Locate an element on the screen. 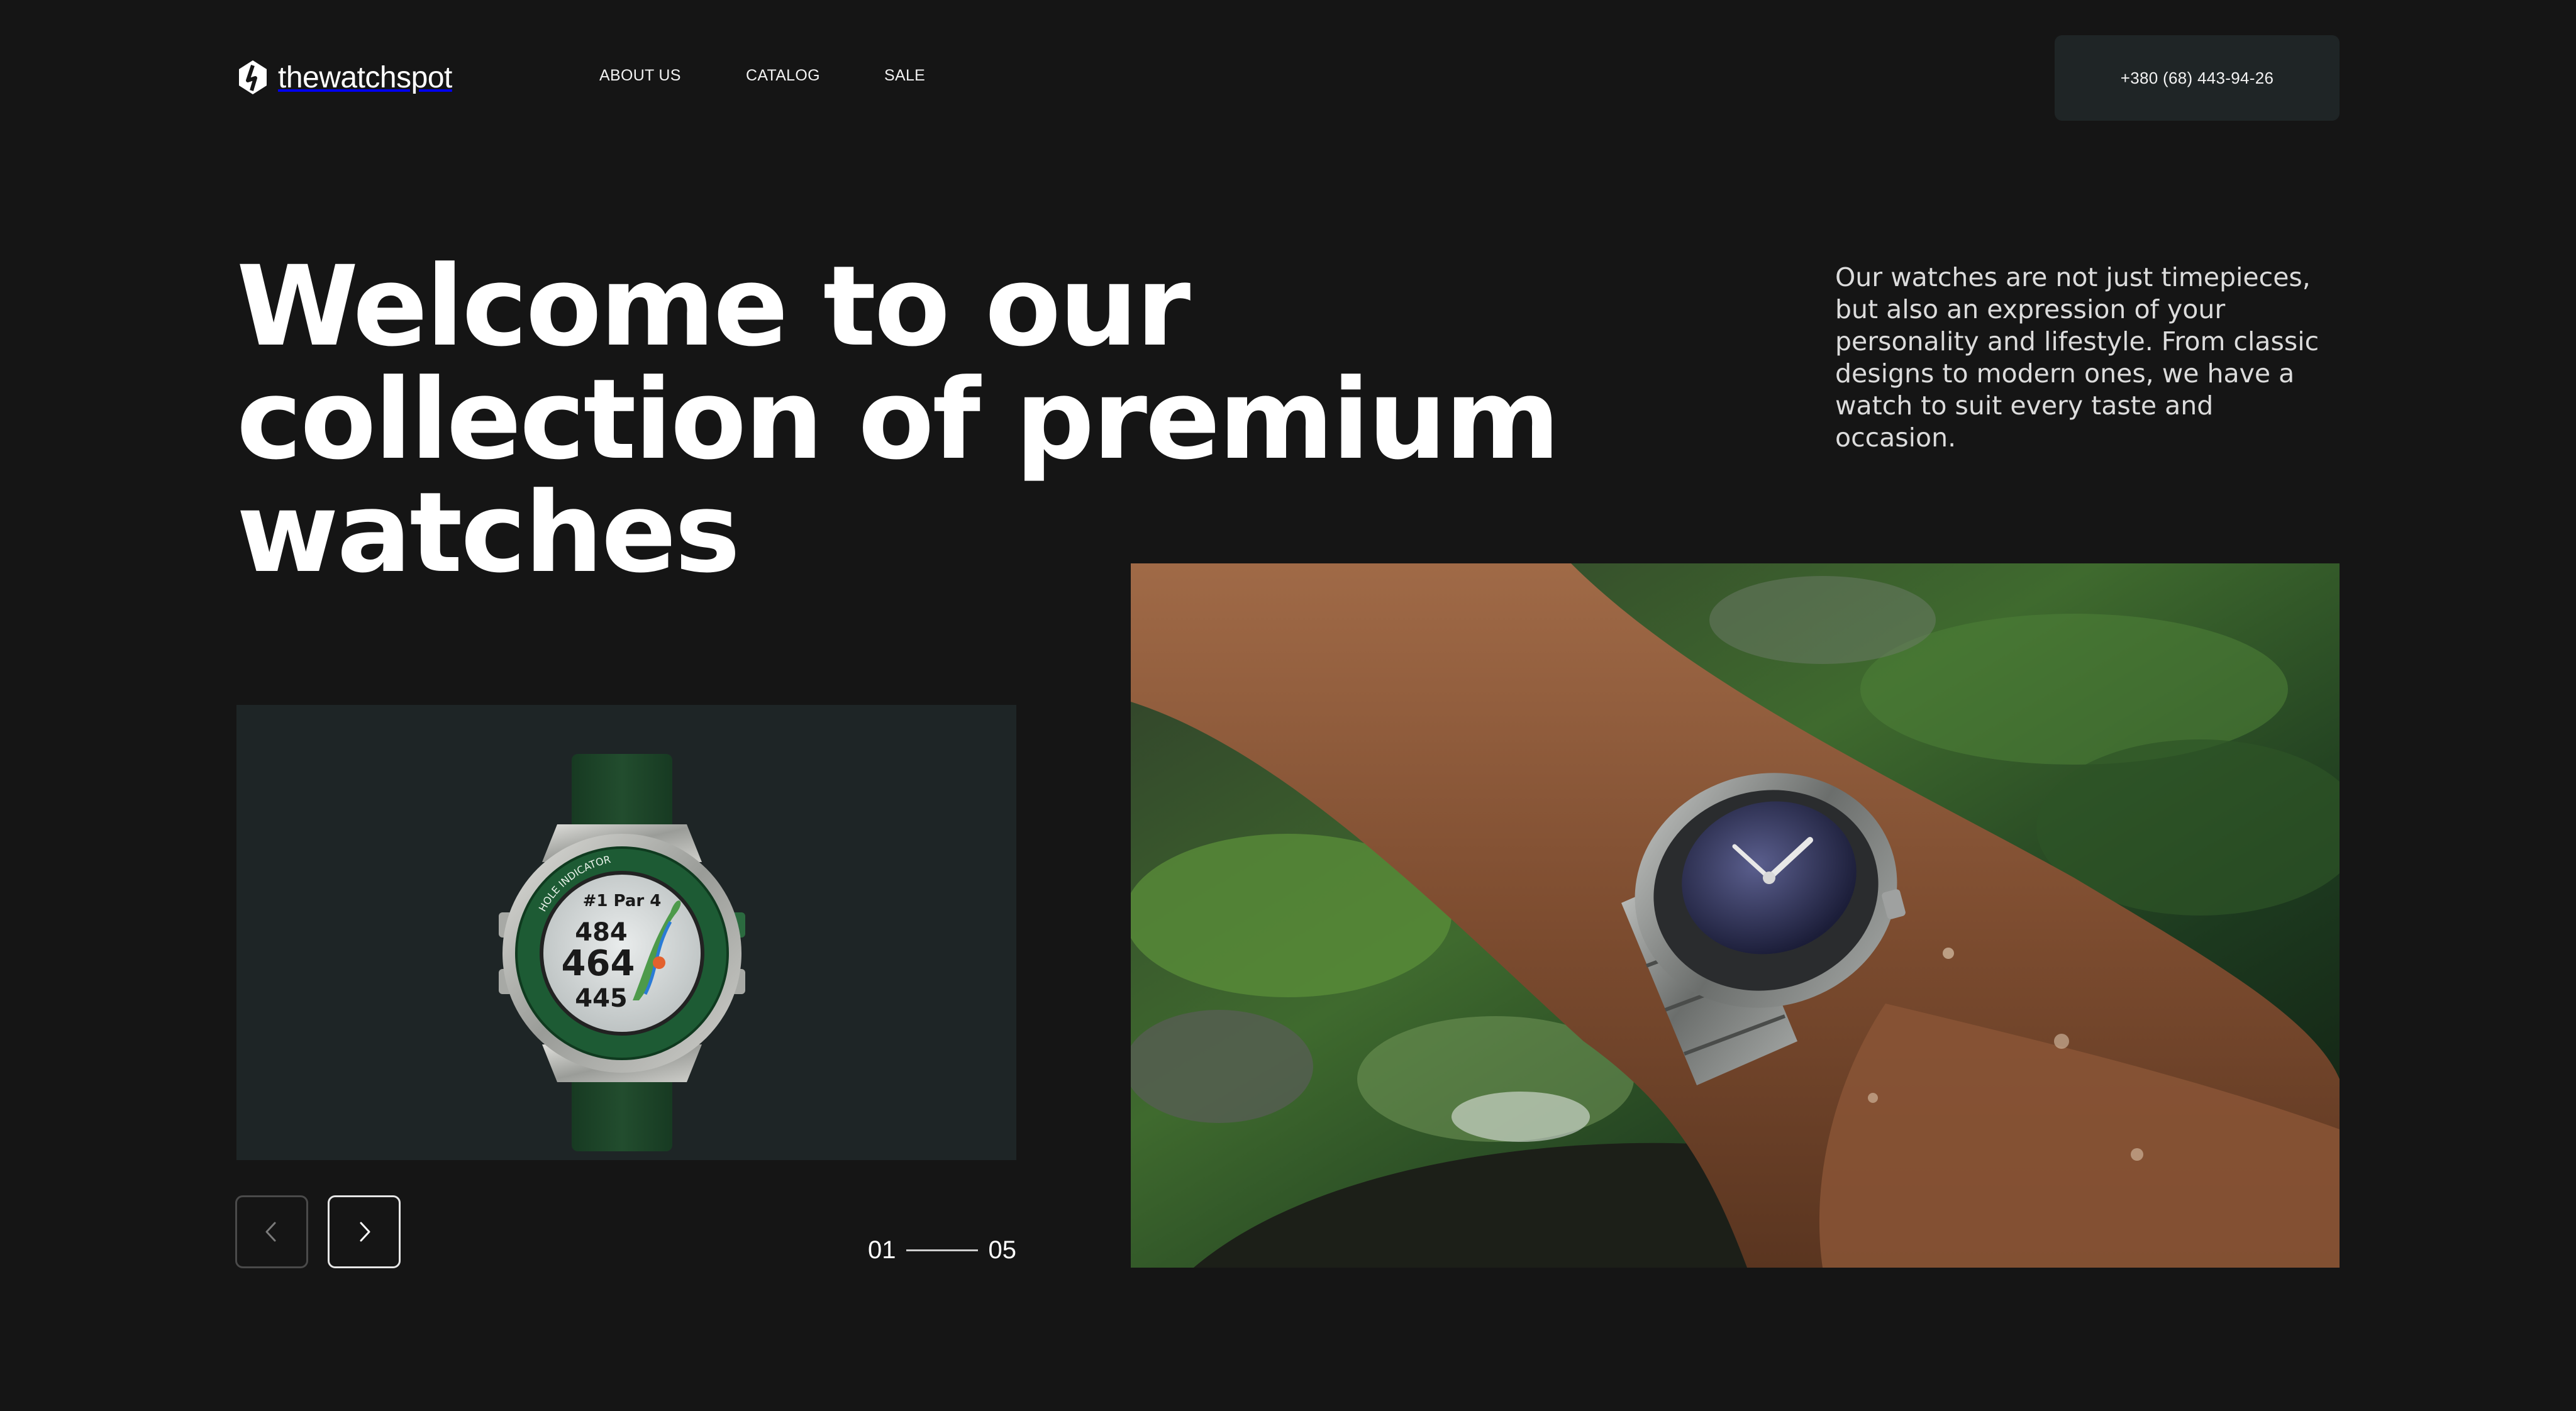 The height and width of the screenshot is (1411, 2576). slider-current: 01 is located at coordinates (882, 1250).